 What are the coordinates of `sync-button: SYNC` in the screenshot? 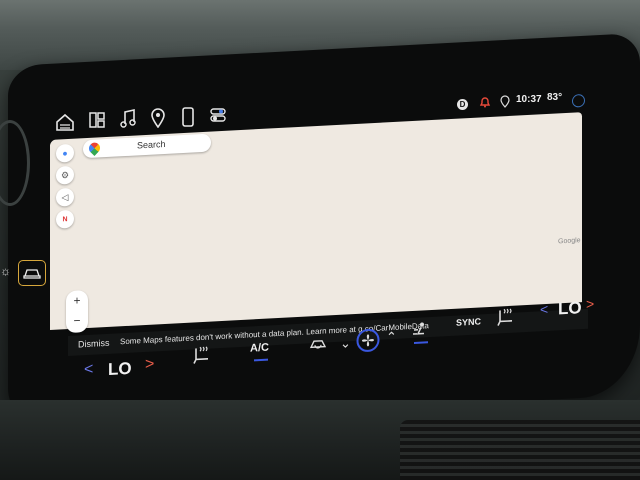 It's located at (468, 321).